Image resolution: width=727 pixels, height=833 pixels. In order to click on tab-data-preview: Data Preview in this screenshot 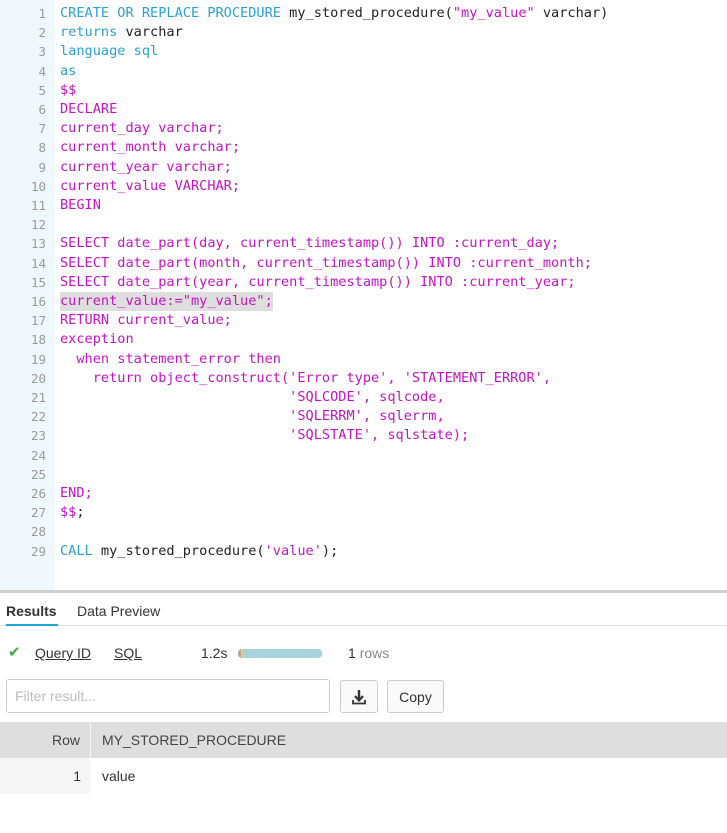, I will do `click(118, 611)`.